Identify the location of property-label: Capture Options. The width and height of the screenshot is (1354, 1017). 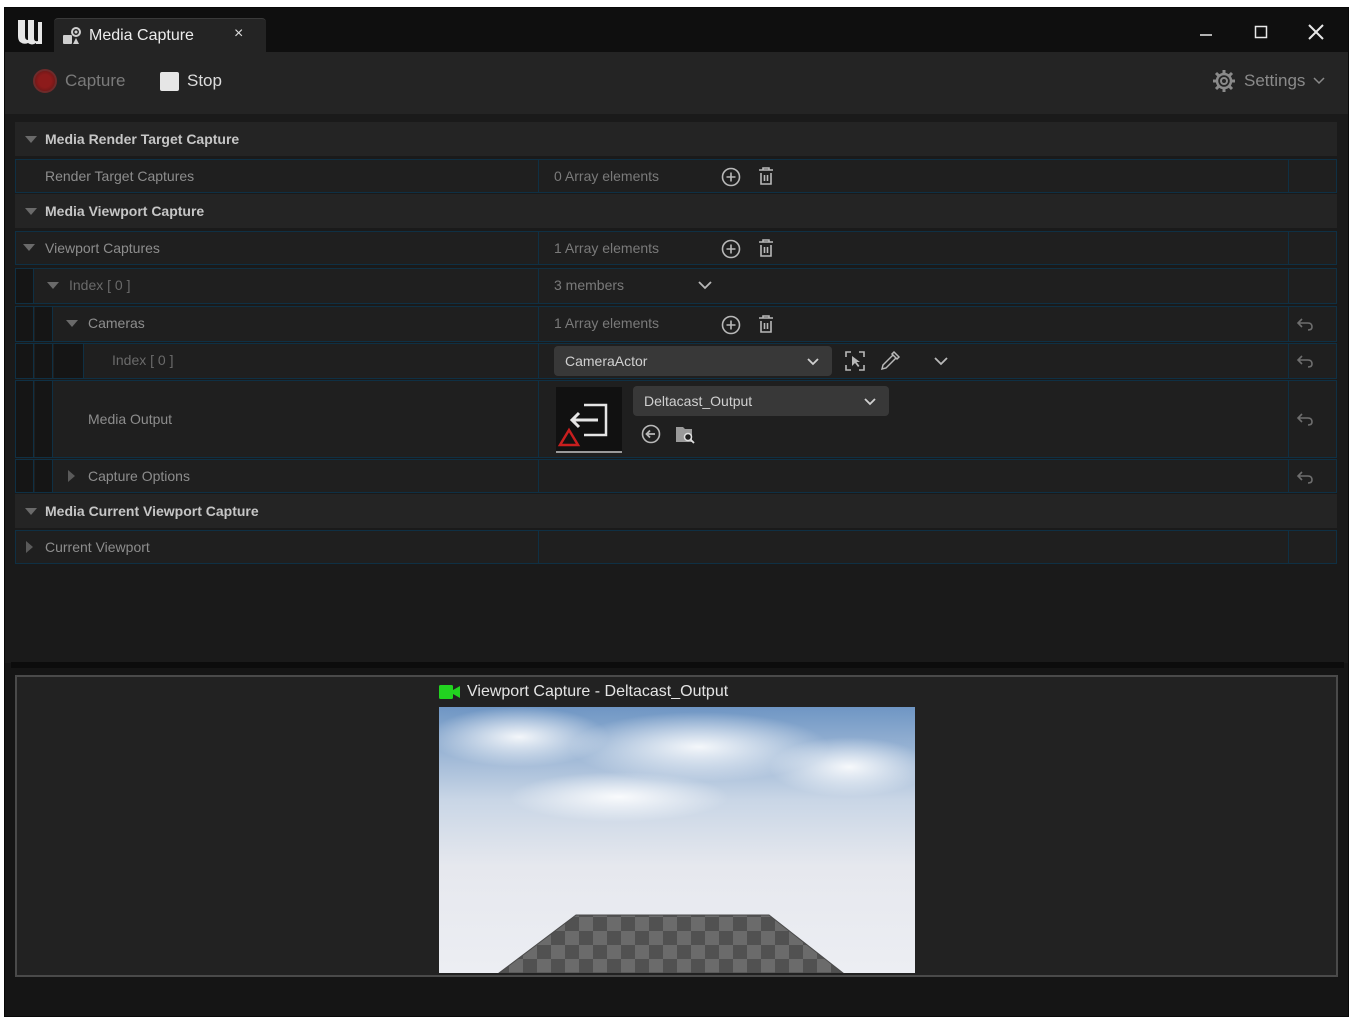
(139, 476).